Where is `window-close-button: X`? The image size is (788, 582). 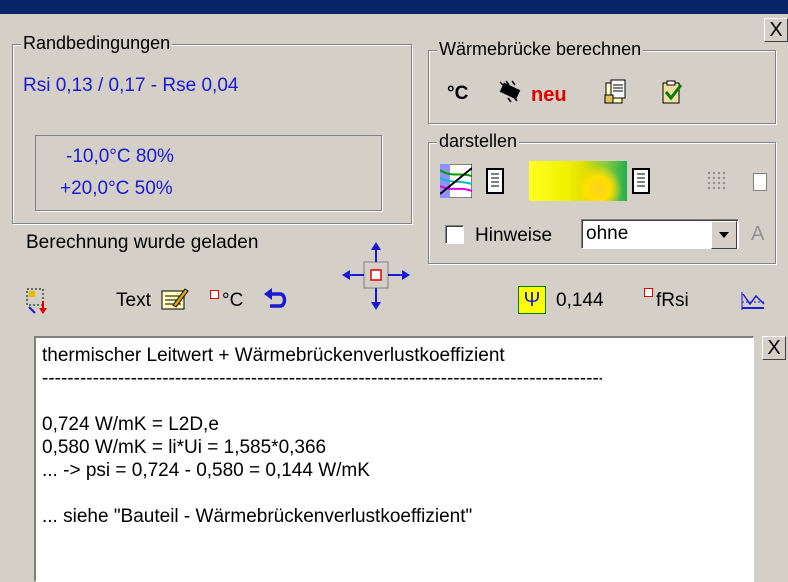 window-close-button: X is located at coordinates (776, 30).